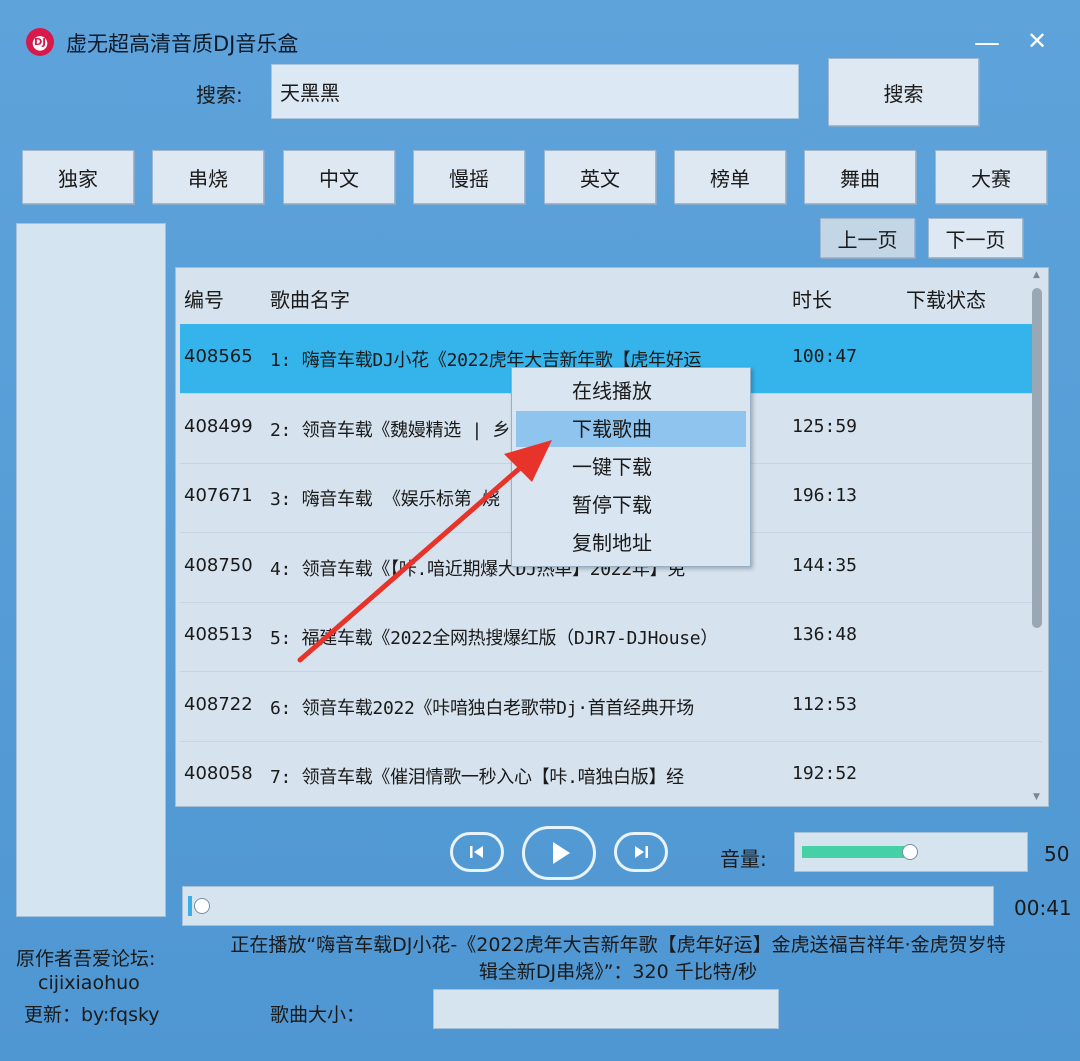 The image size is (1080, 1061). I want to click on author-name: cijixiaohuo, so click(89, 983).